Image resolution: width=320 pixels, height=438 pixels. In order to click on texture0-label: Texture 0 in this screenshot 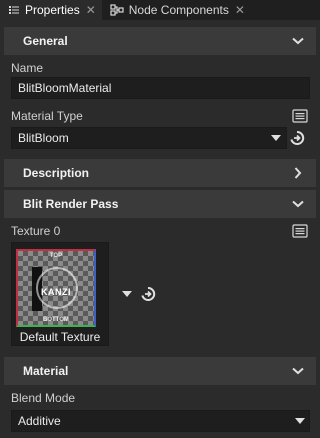, I will do `click(36, 231)`.